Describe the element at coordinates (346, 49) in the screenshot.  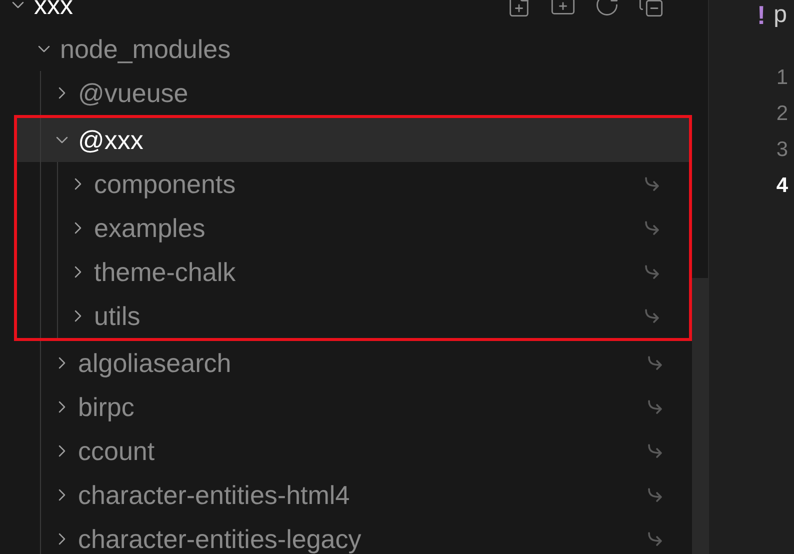
I see `tree-row: node_modules` at that location.